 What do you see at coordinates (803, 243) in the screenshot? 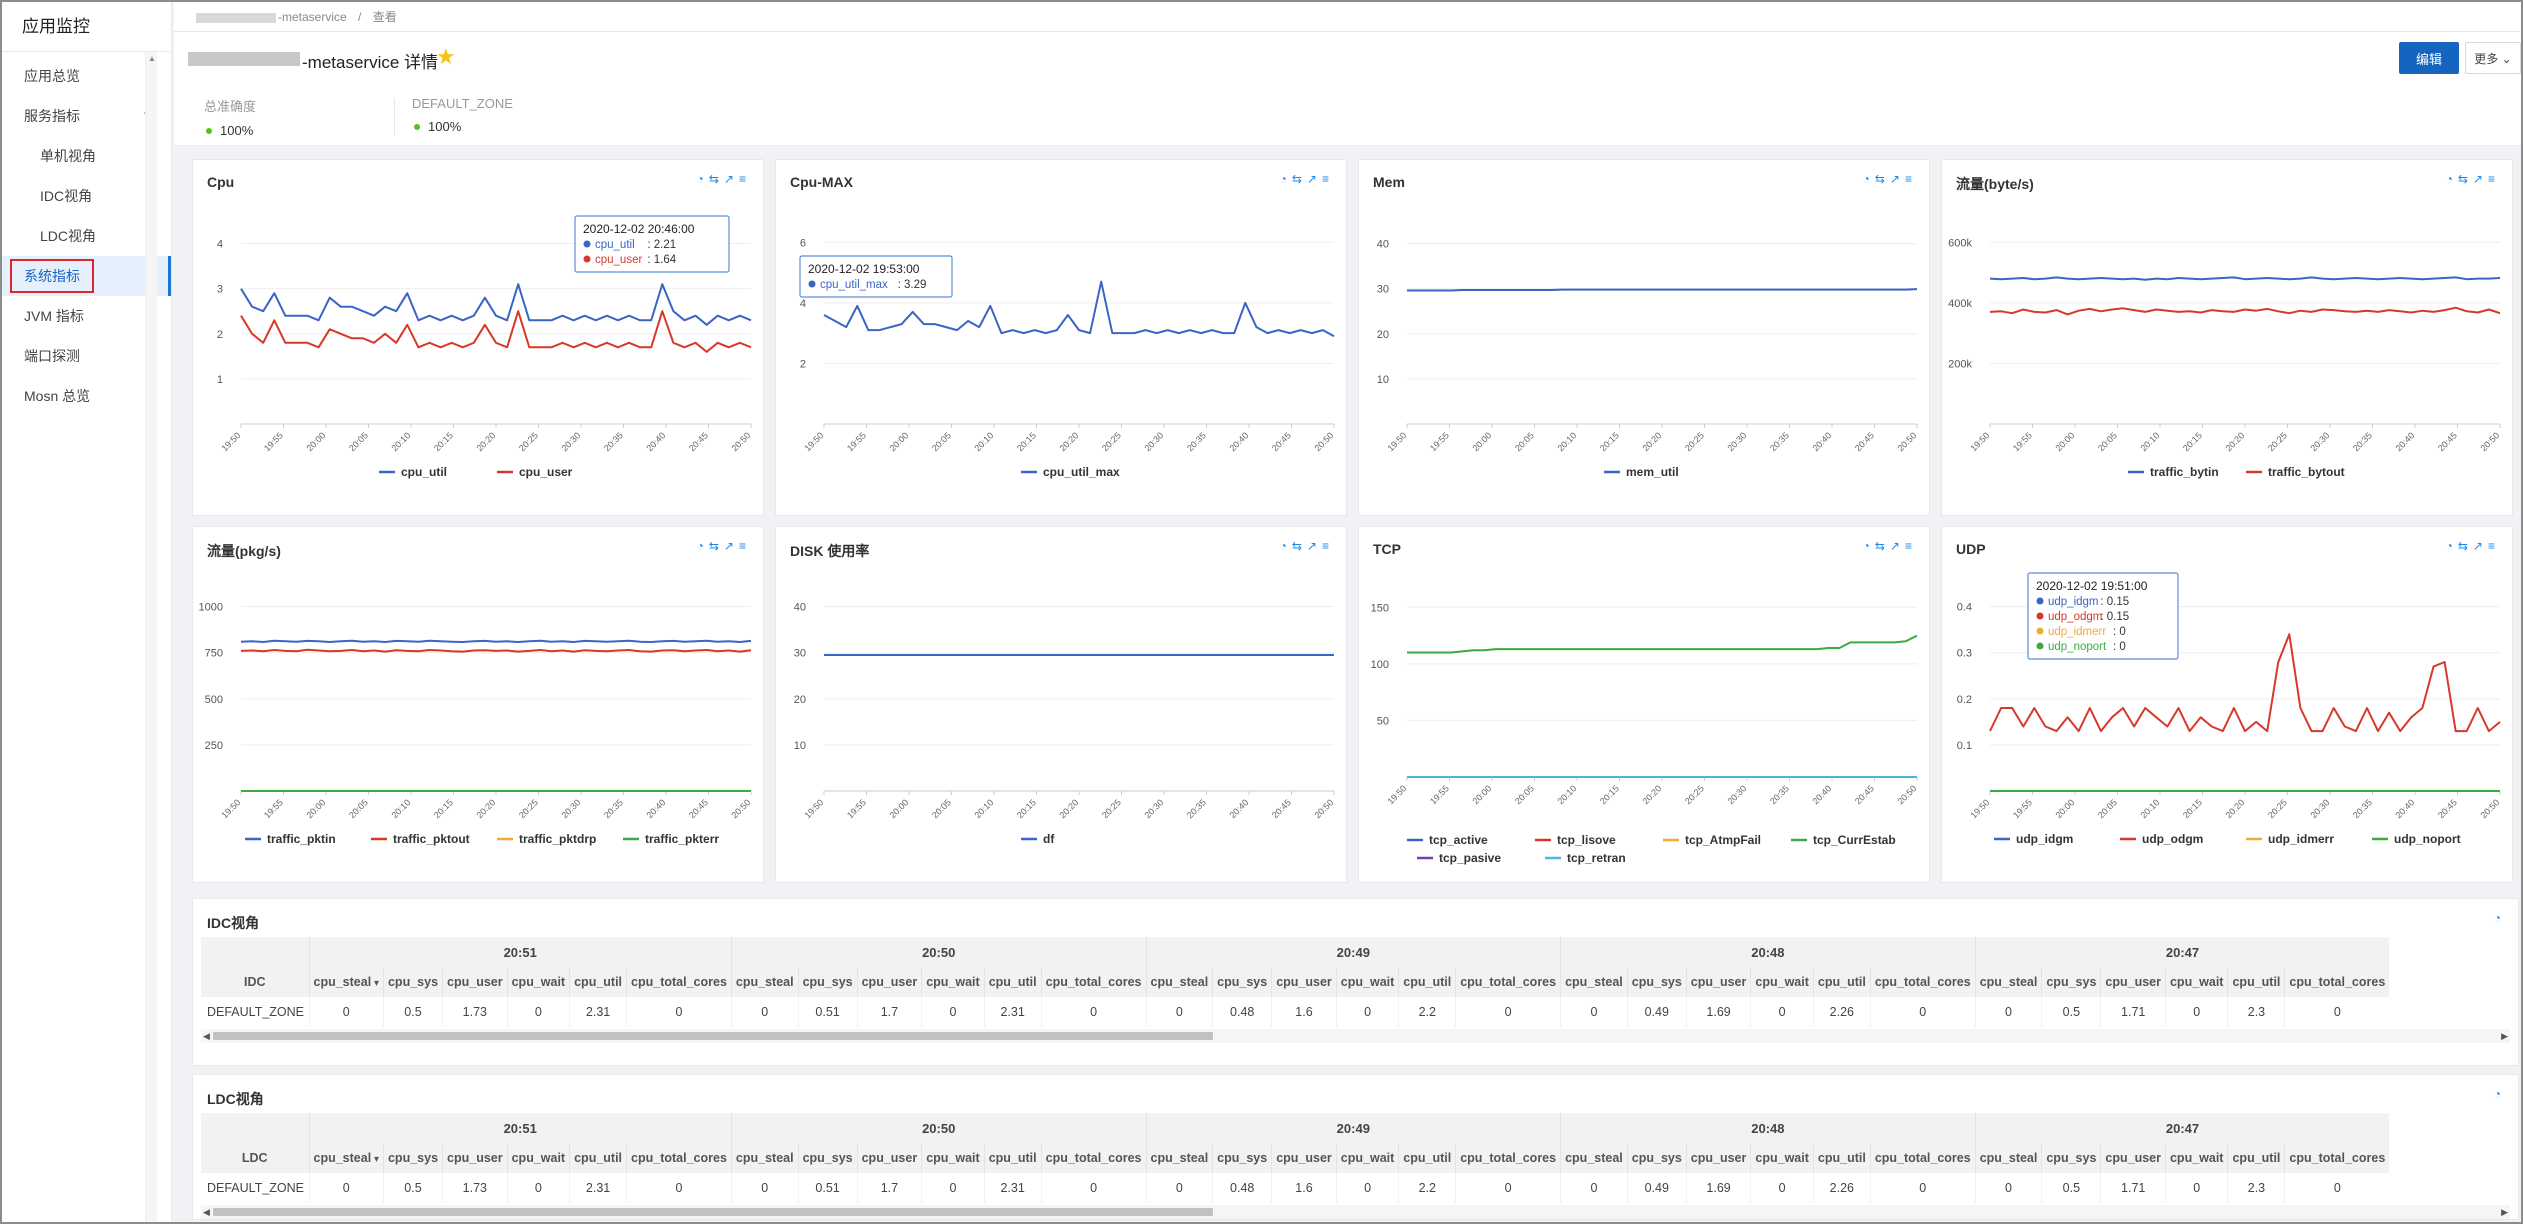
I see `y-tick-label: 6` at bounding box center [803, 243].